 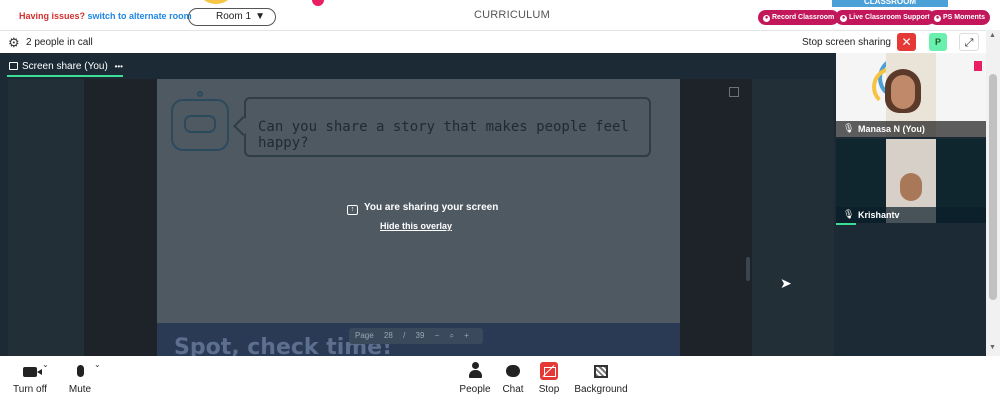 I want to click on ps-moments-label: PS Moments, so click(x=964, y=17).